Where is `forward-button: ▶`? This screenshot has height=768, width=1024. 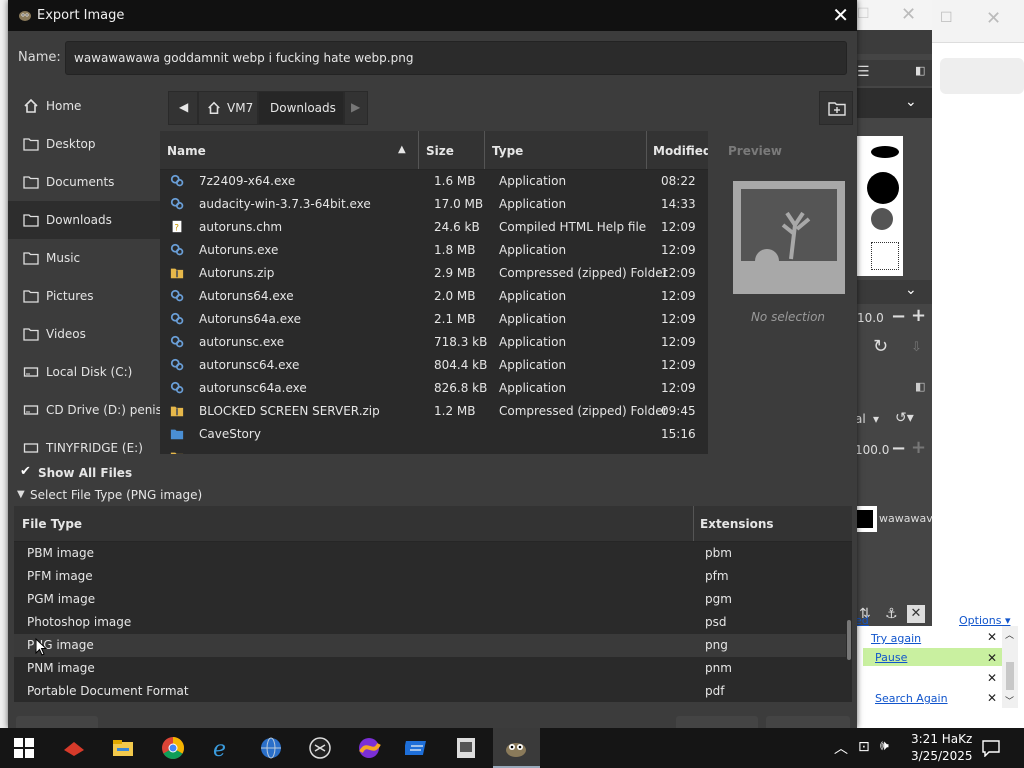
forward-button: ▶ is located at coordinates (356, 108).